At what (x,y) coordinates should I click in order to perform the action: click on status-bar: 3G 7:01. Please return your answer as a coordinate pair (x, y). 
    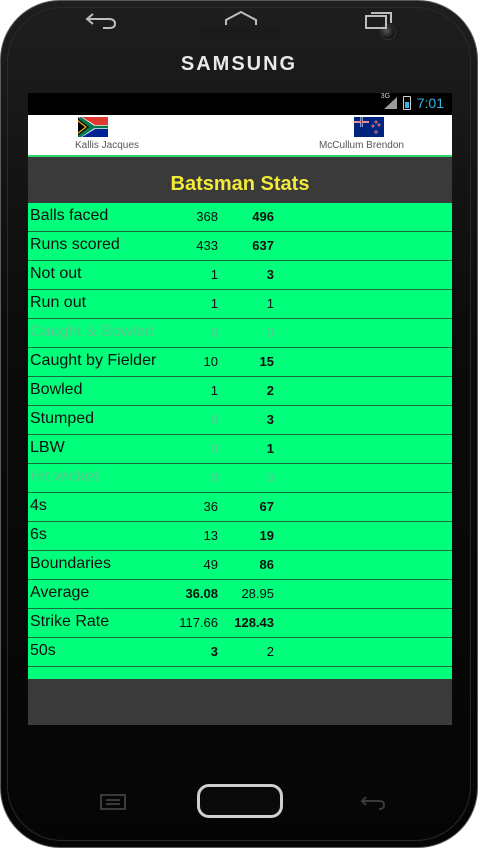
    Looking at the image, I should click on (240, 104).